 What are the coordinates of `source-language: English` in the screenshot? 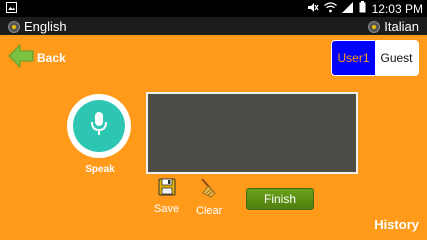 It's located at (37, 26).